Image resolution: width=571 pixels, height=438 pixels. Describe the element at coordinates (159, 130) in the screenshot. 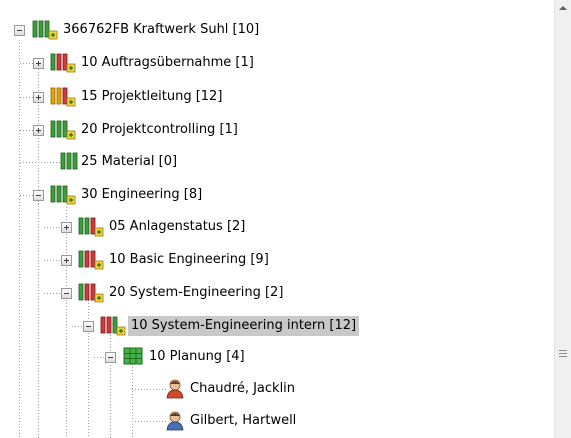

I see `tree-node-label: 20 Projektcontrolling [1]` at that location.